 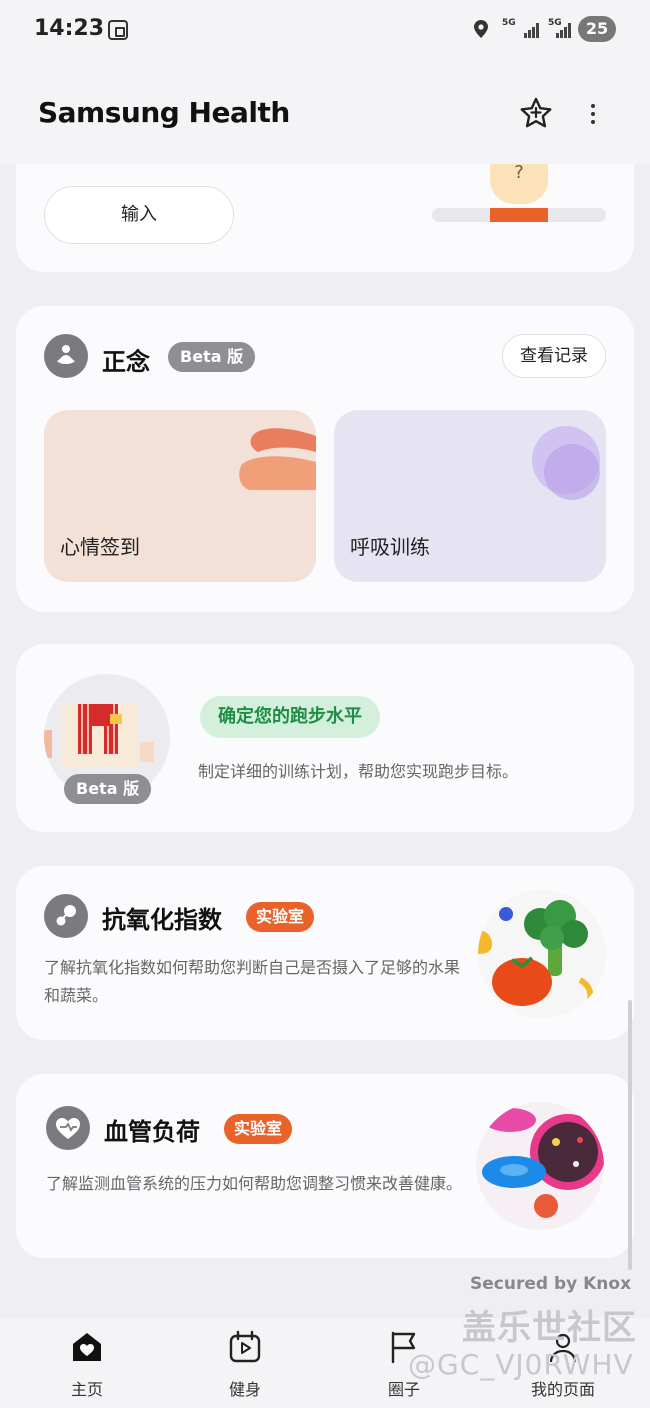 I want to click on mood-art-icon, so click(x=277, y=459).